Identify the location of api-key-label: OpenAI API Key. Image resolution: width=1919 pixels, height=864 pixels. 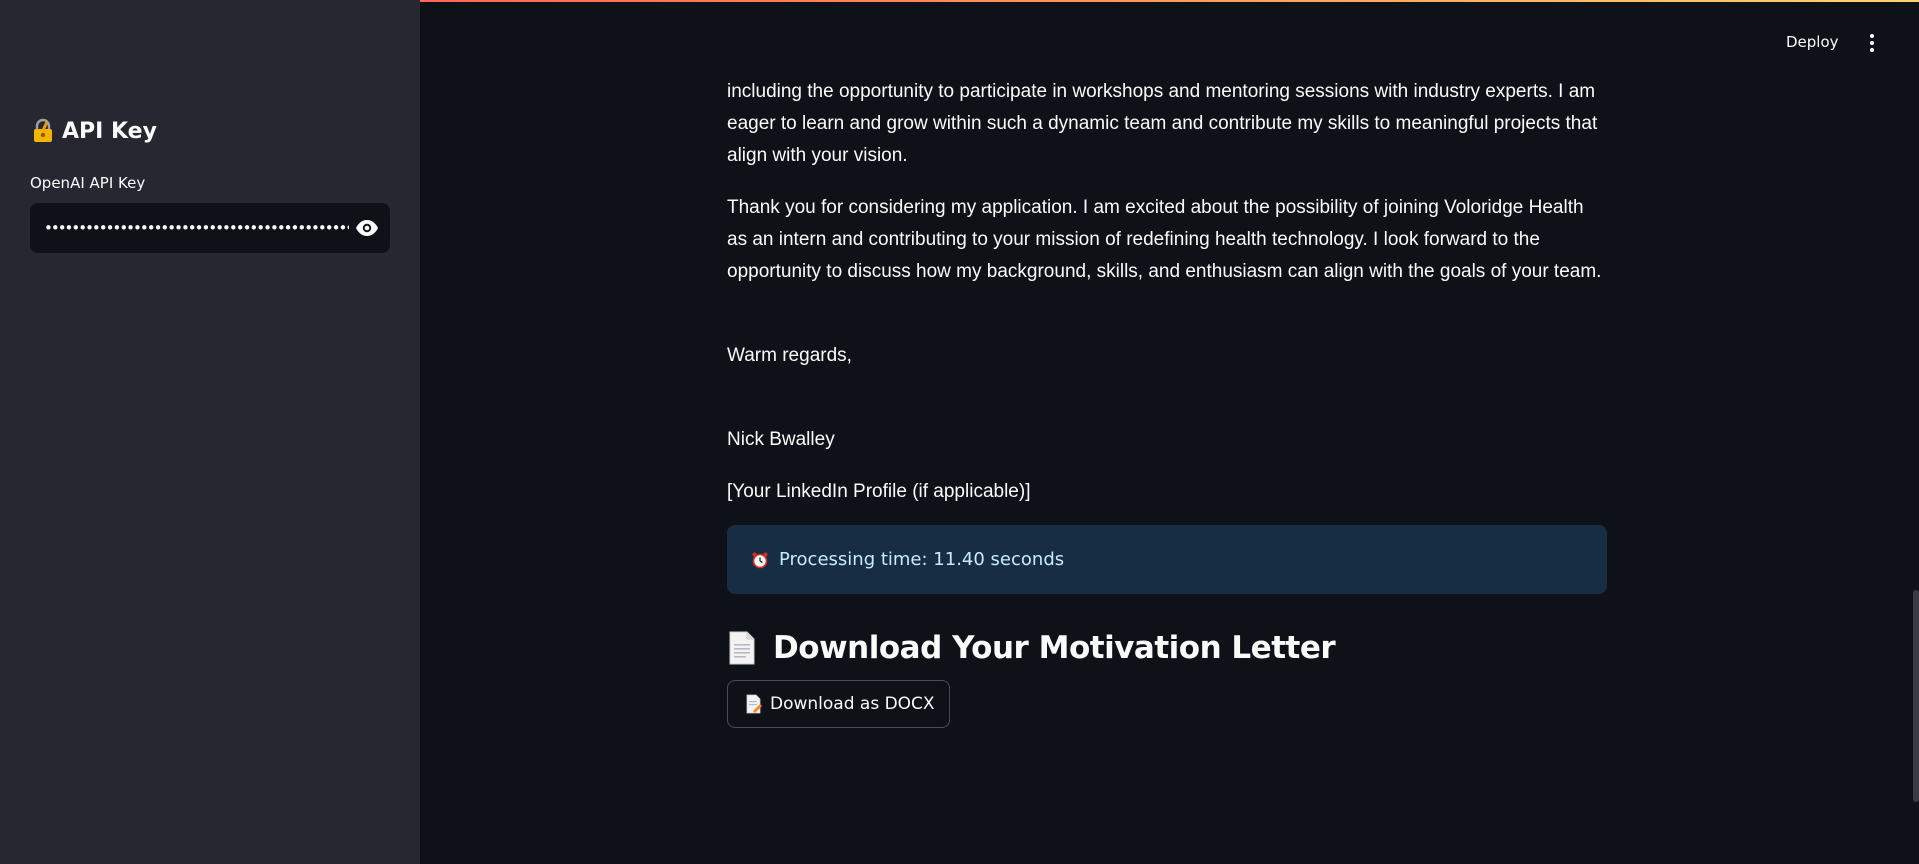
(88, 183).